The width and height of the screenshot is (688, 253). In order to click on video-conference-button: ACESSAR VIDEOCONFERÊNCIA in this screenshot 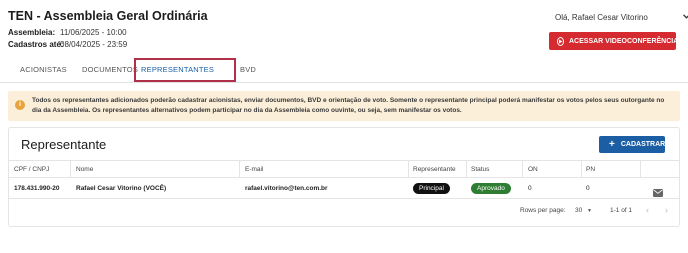, I will do `click(614, 41)`.